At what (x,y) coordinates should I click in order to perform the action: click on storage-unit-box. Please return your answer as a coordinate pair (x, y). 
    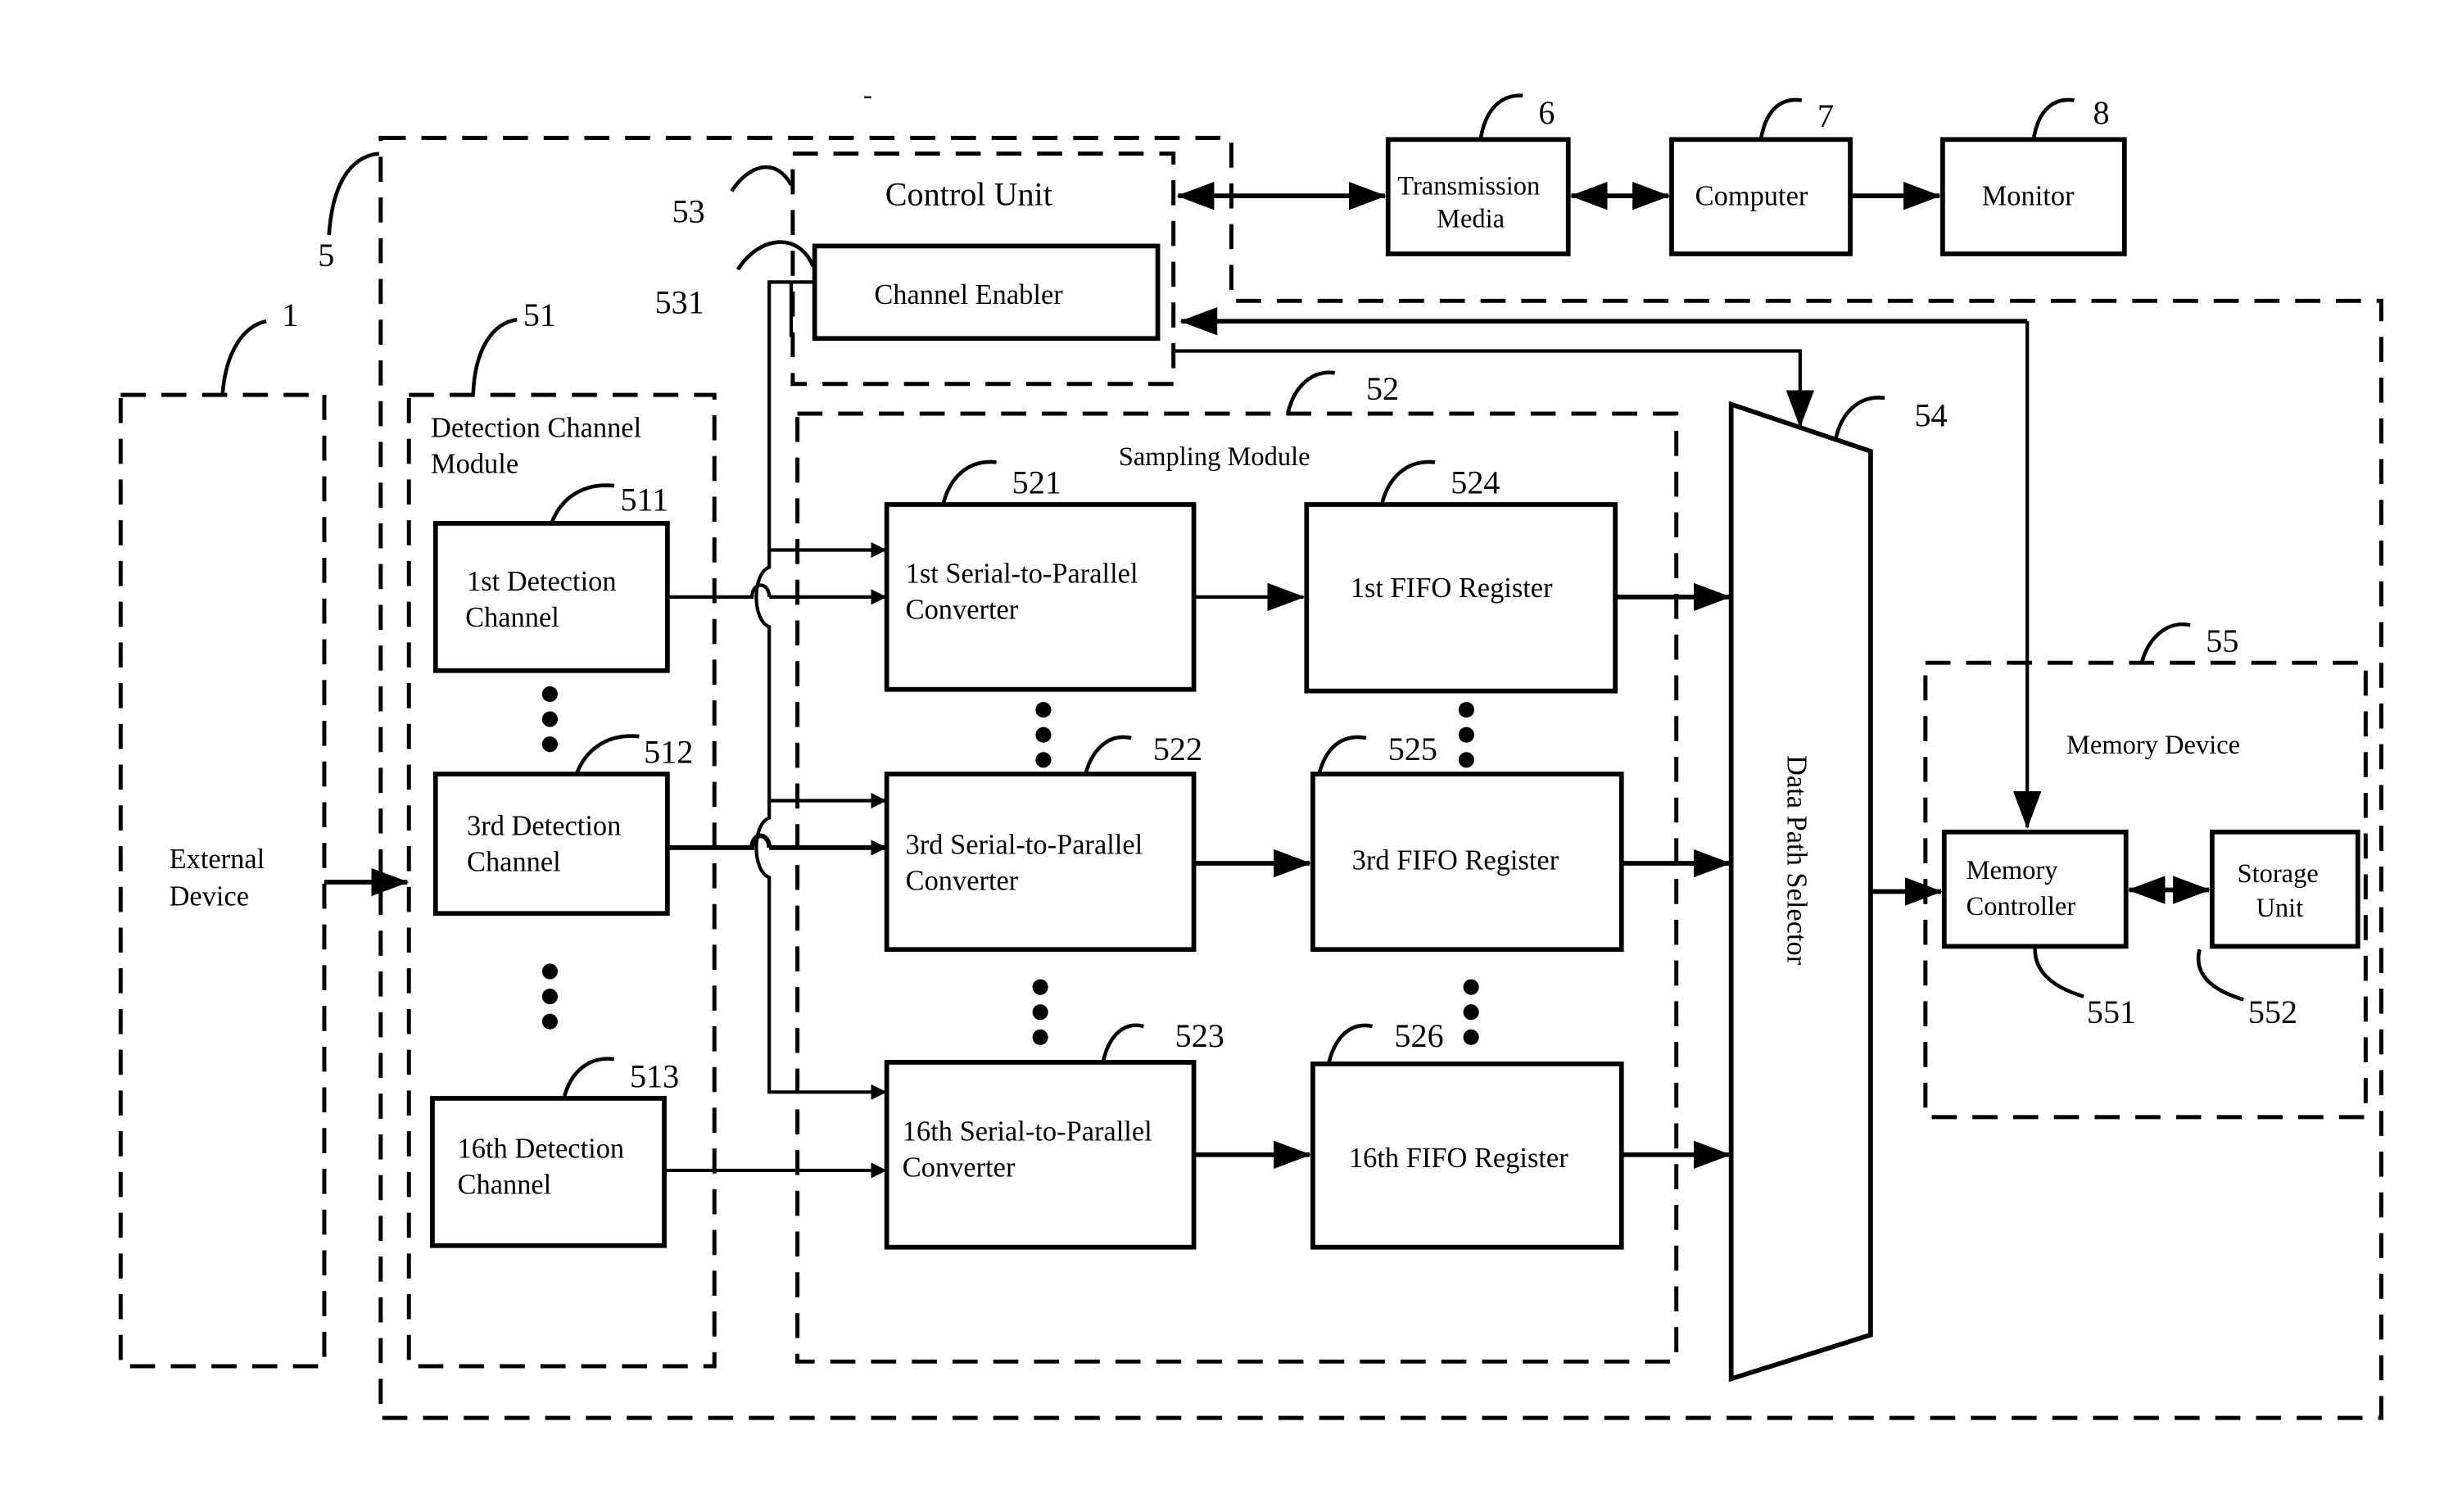
    Looking at the image, I should click on (2285, 889).